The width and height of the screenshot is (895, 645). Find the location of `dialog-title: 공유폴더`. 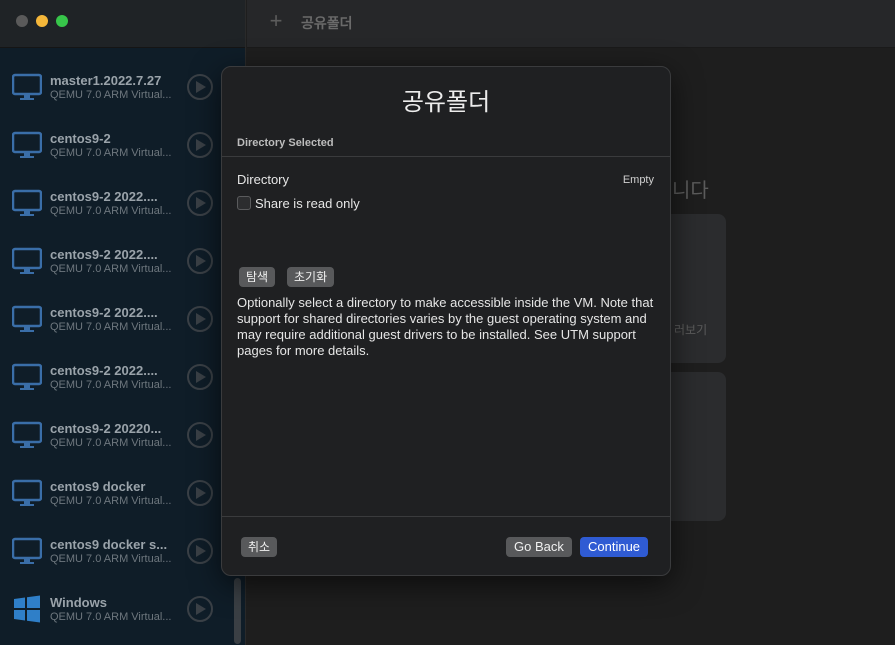

dialog-title: 공유폴더 is located at coordinates (446, 102).